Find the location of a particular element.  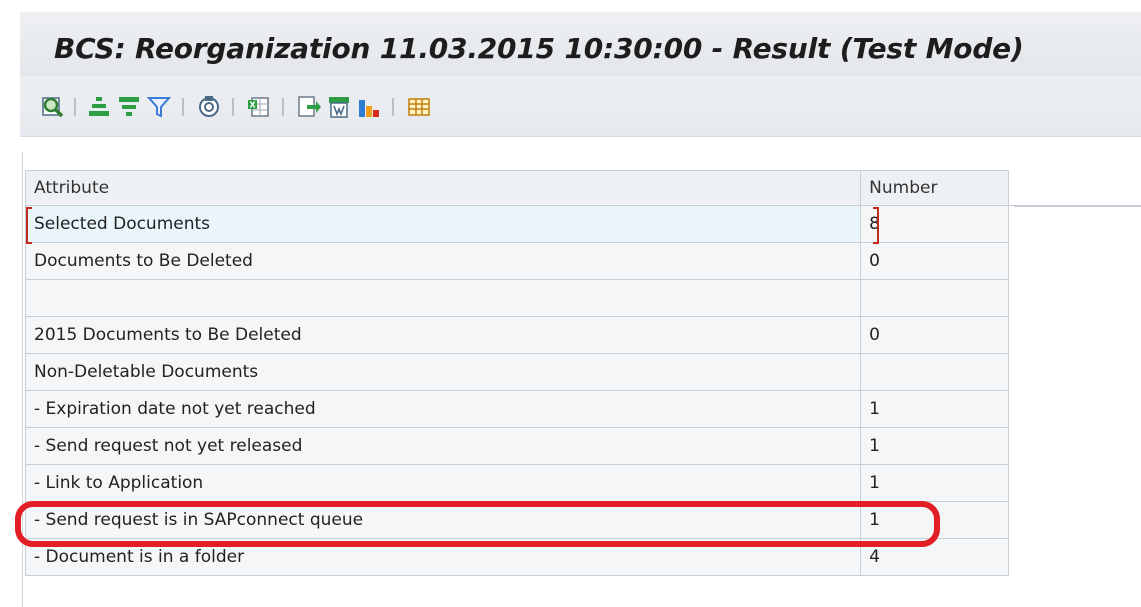

total-icon is located at coordinates (209, 107).